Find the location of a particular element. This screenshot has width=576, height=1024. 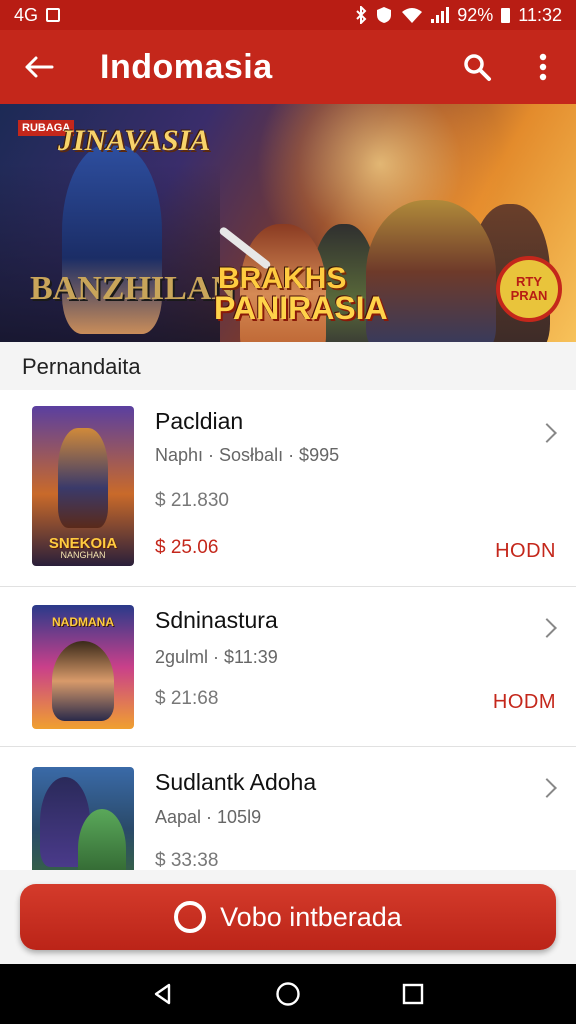

item-meta: Aapal · 105l9 is located at coordinates (208, 817).